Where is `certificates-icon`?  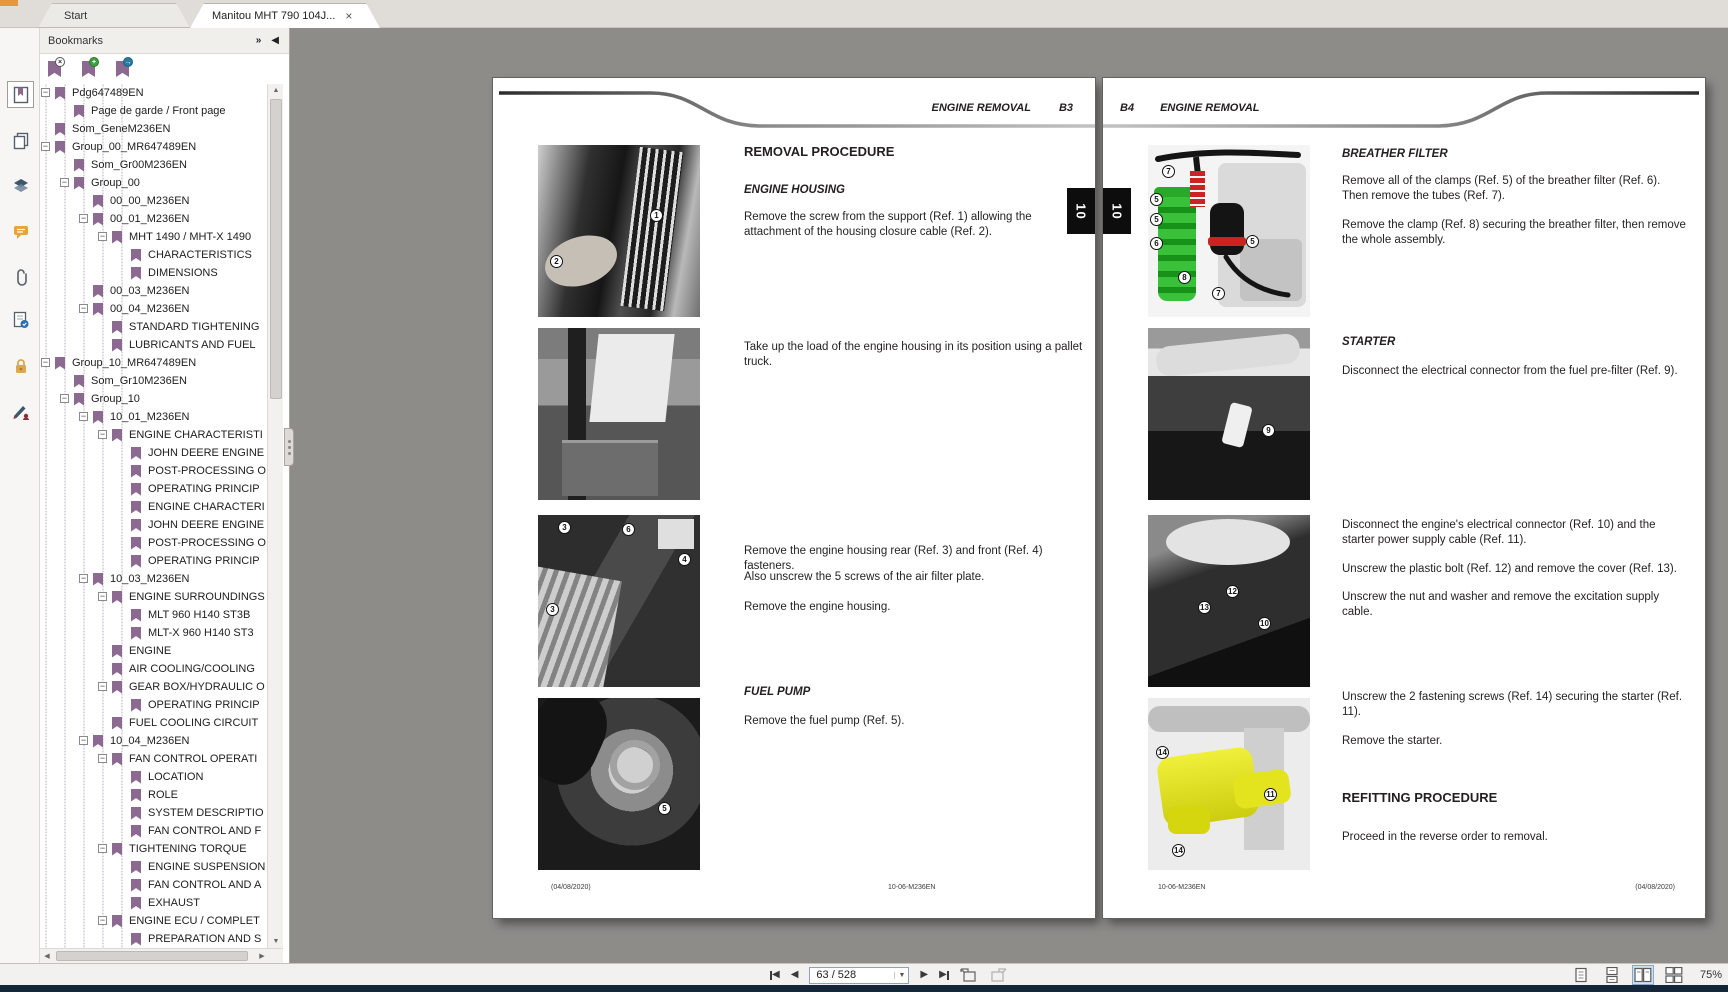
certificates-icon is located at coordinates (20, 319).